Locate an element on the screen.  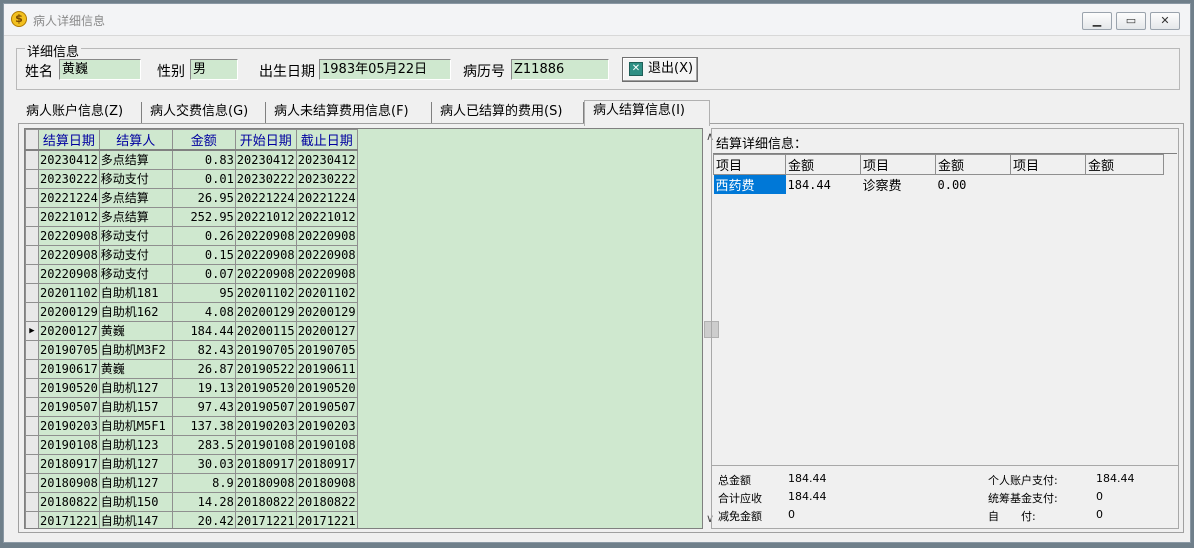
table-row: ▶ 20200127 黄巍 184.44 20200115 20200127 is located at coordinates (191, 330).